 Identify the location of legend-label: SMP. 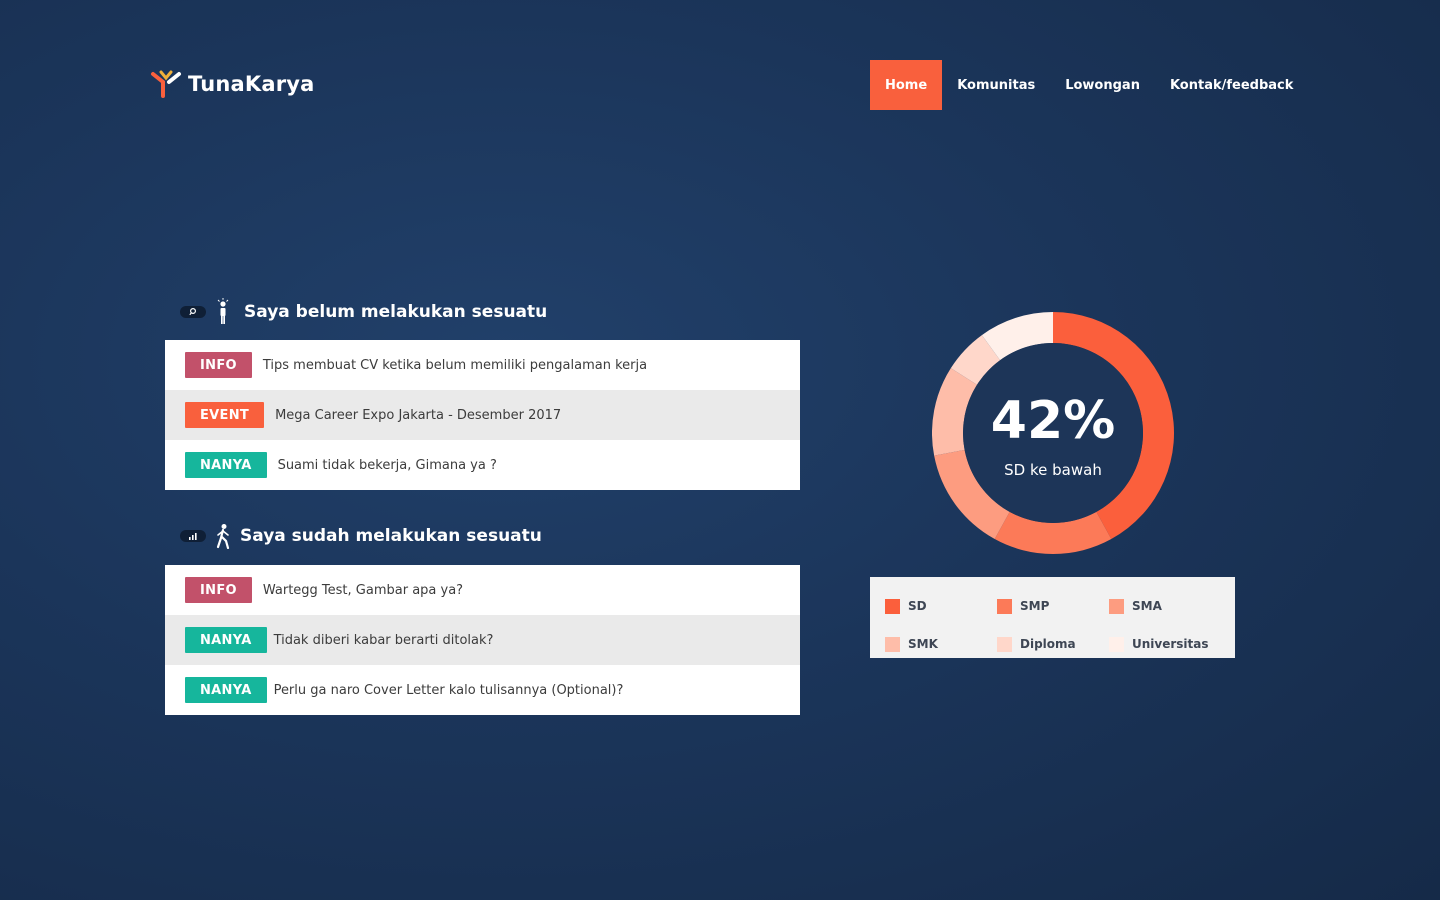
(1035, 606).